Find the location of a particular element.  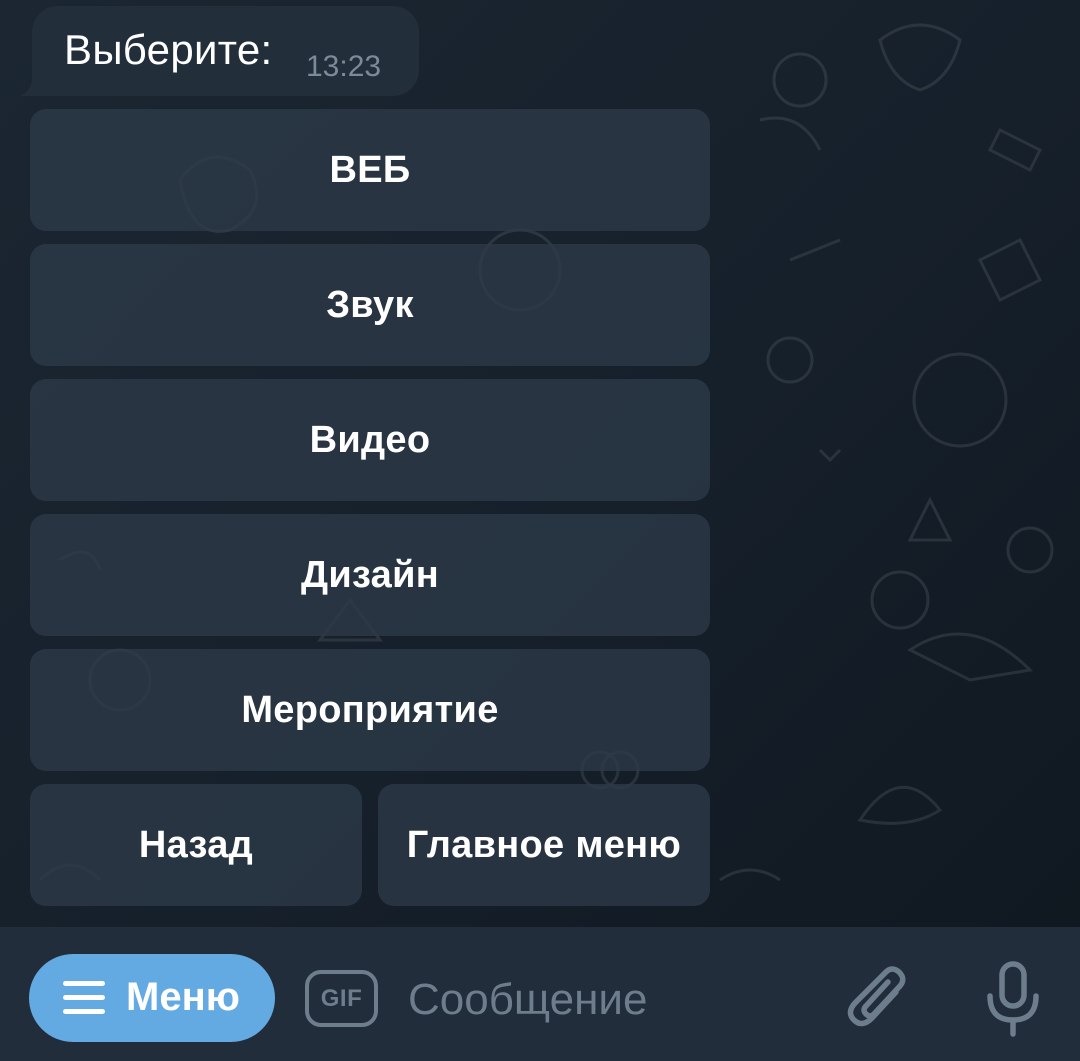

message-text: Выберите: is located at coordinates (168, 49).